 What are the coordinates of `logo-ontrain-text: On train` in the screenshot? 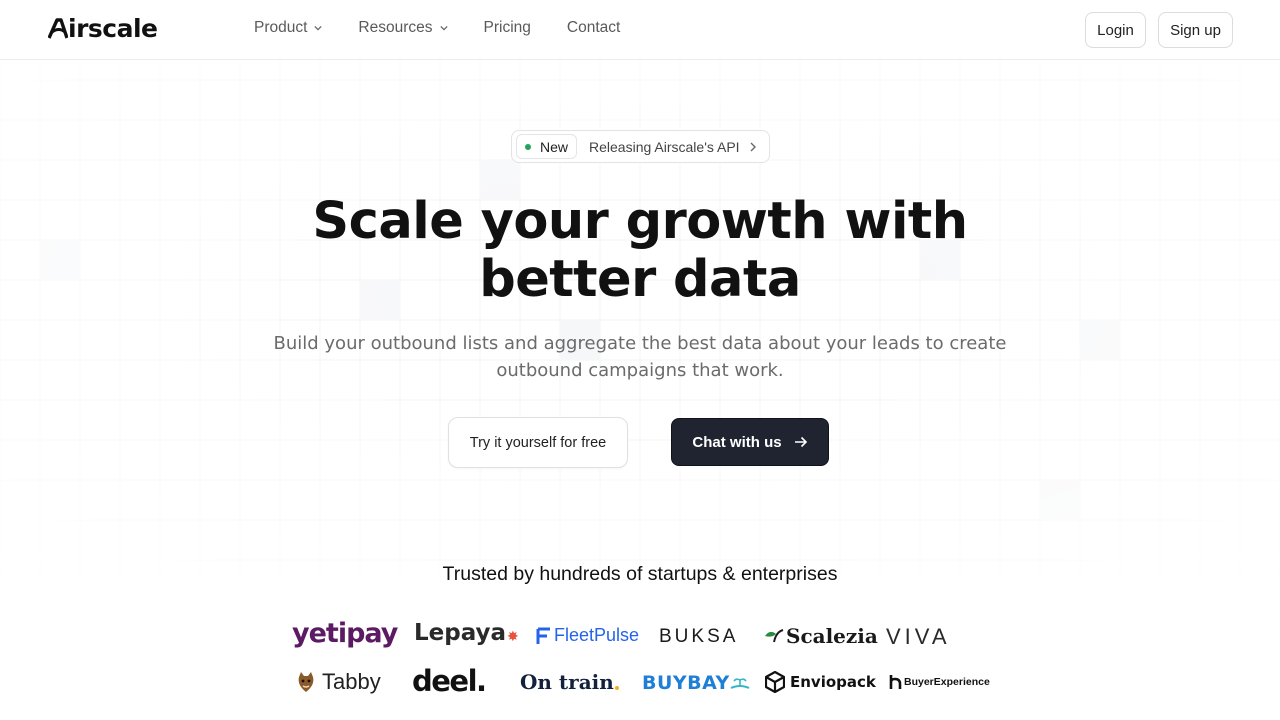 It's located at (567, 682).